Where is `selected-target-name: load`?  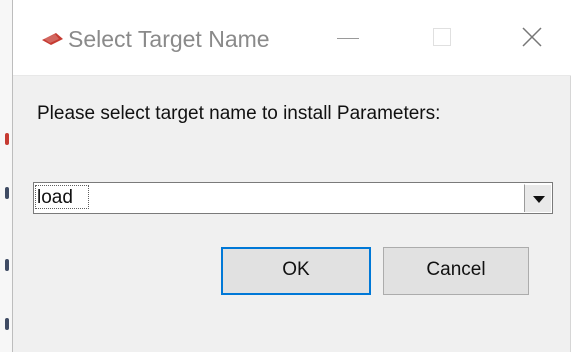
selected-target-name: load is located at coordinates (55, 197).